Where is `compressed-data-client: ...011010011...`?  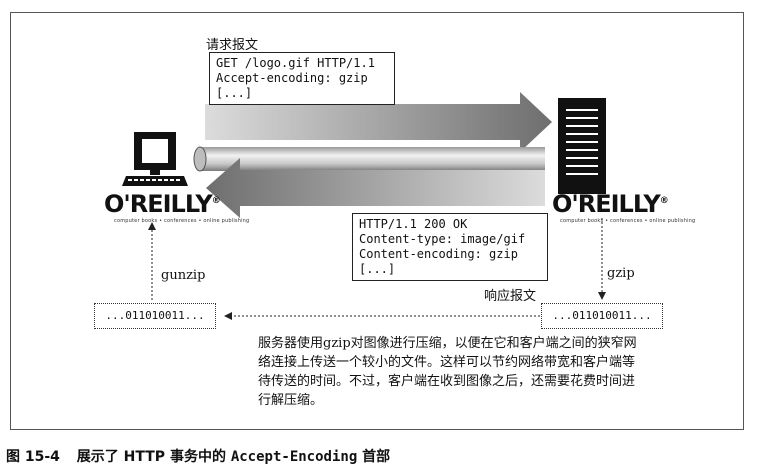 compressed-data-client: ...011010011... is located at coordinates (155, 316).